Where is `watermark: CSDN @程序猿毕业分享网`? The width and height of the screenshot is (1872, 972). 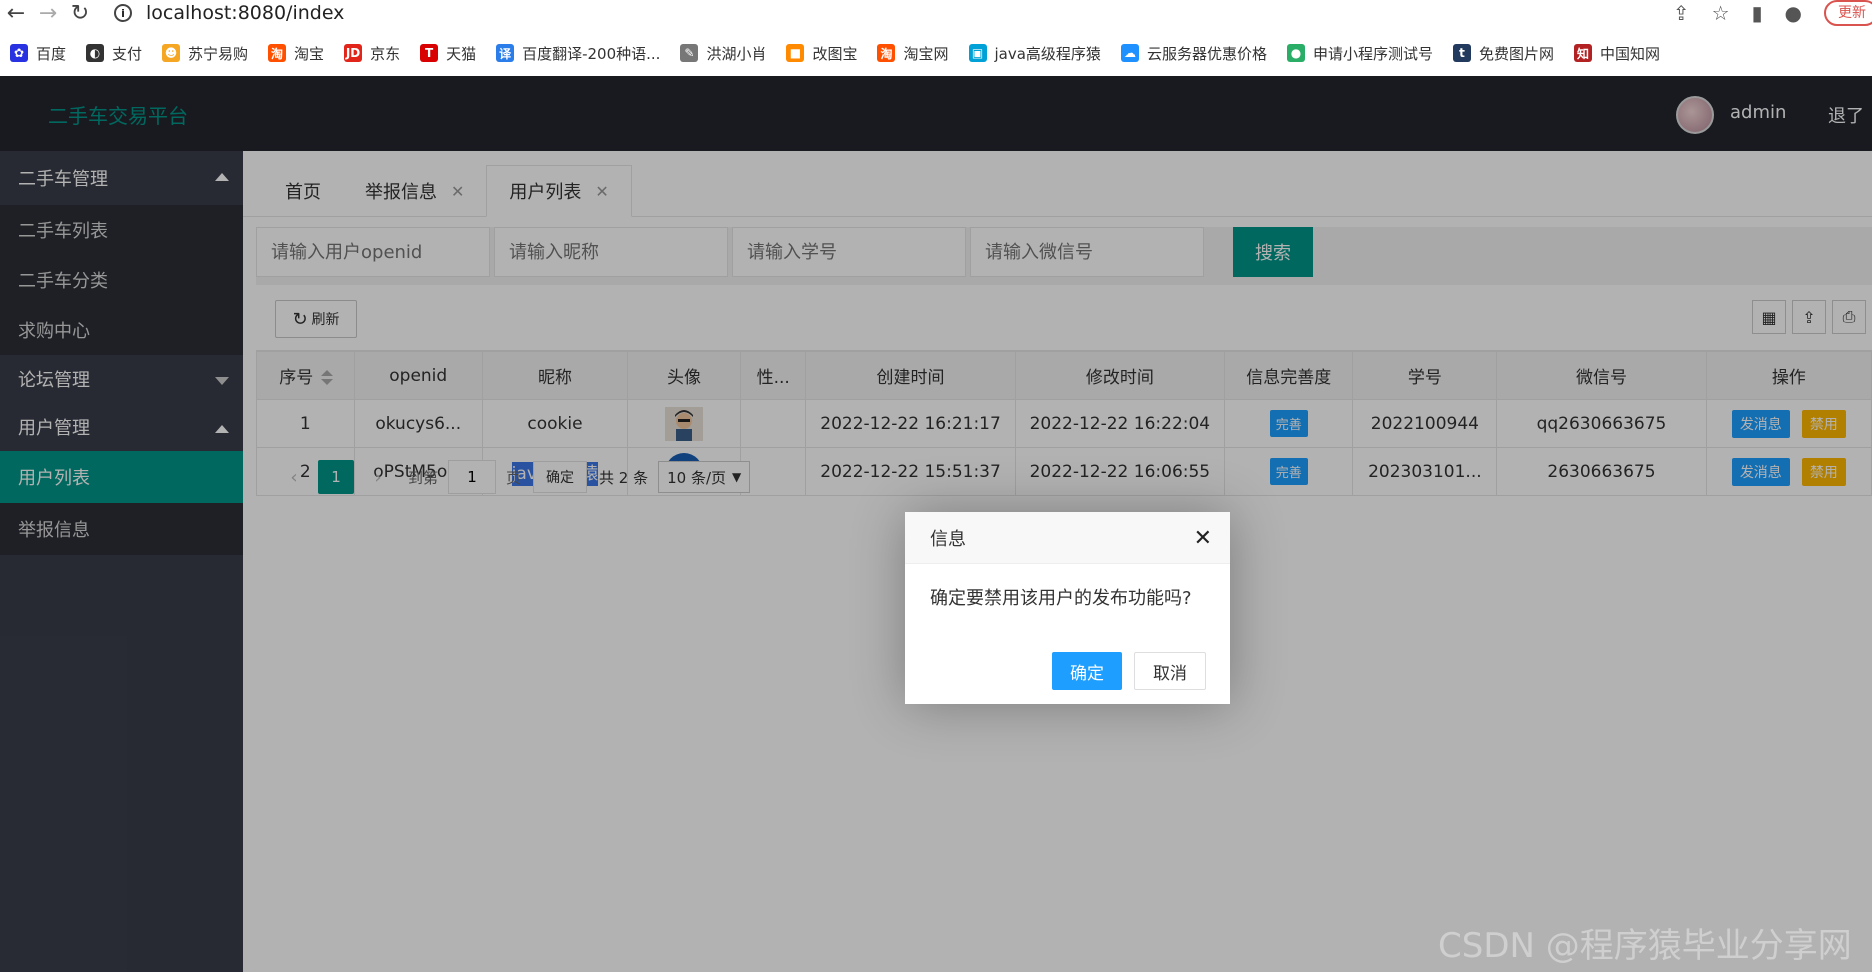
watermark: CSDN @程序猿毕业分享网 is located at coordinates (1645, 946).